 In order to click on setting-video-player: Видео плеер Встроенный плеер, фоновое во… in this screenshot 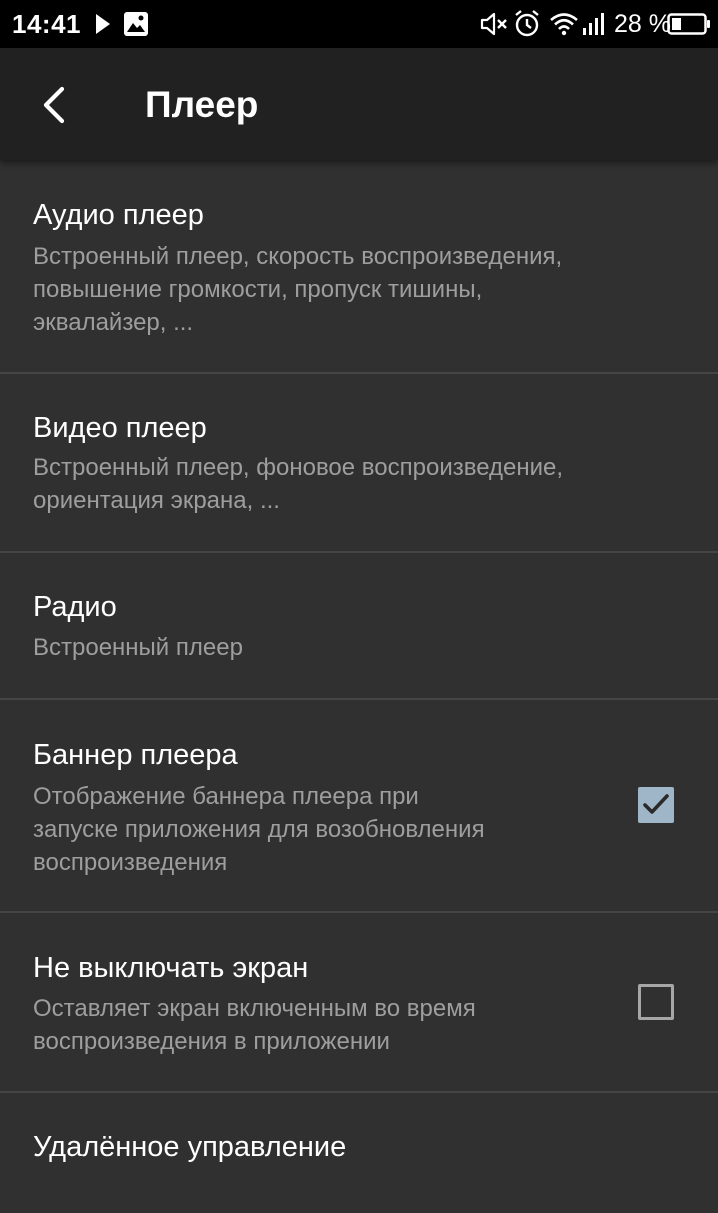, I will do `click(359, 463)`.